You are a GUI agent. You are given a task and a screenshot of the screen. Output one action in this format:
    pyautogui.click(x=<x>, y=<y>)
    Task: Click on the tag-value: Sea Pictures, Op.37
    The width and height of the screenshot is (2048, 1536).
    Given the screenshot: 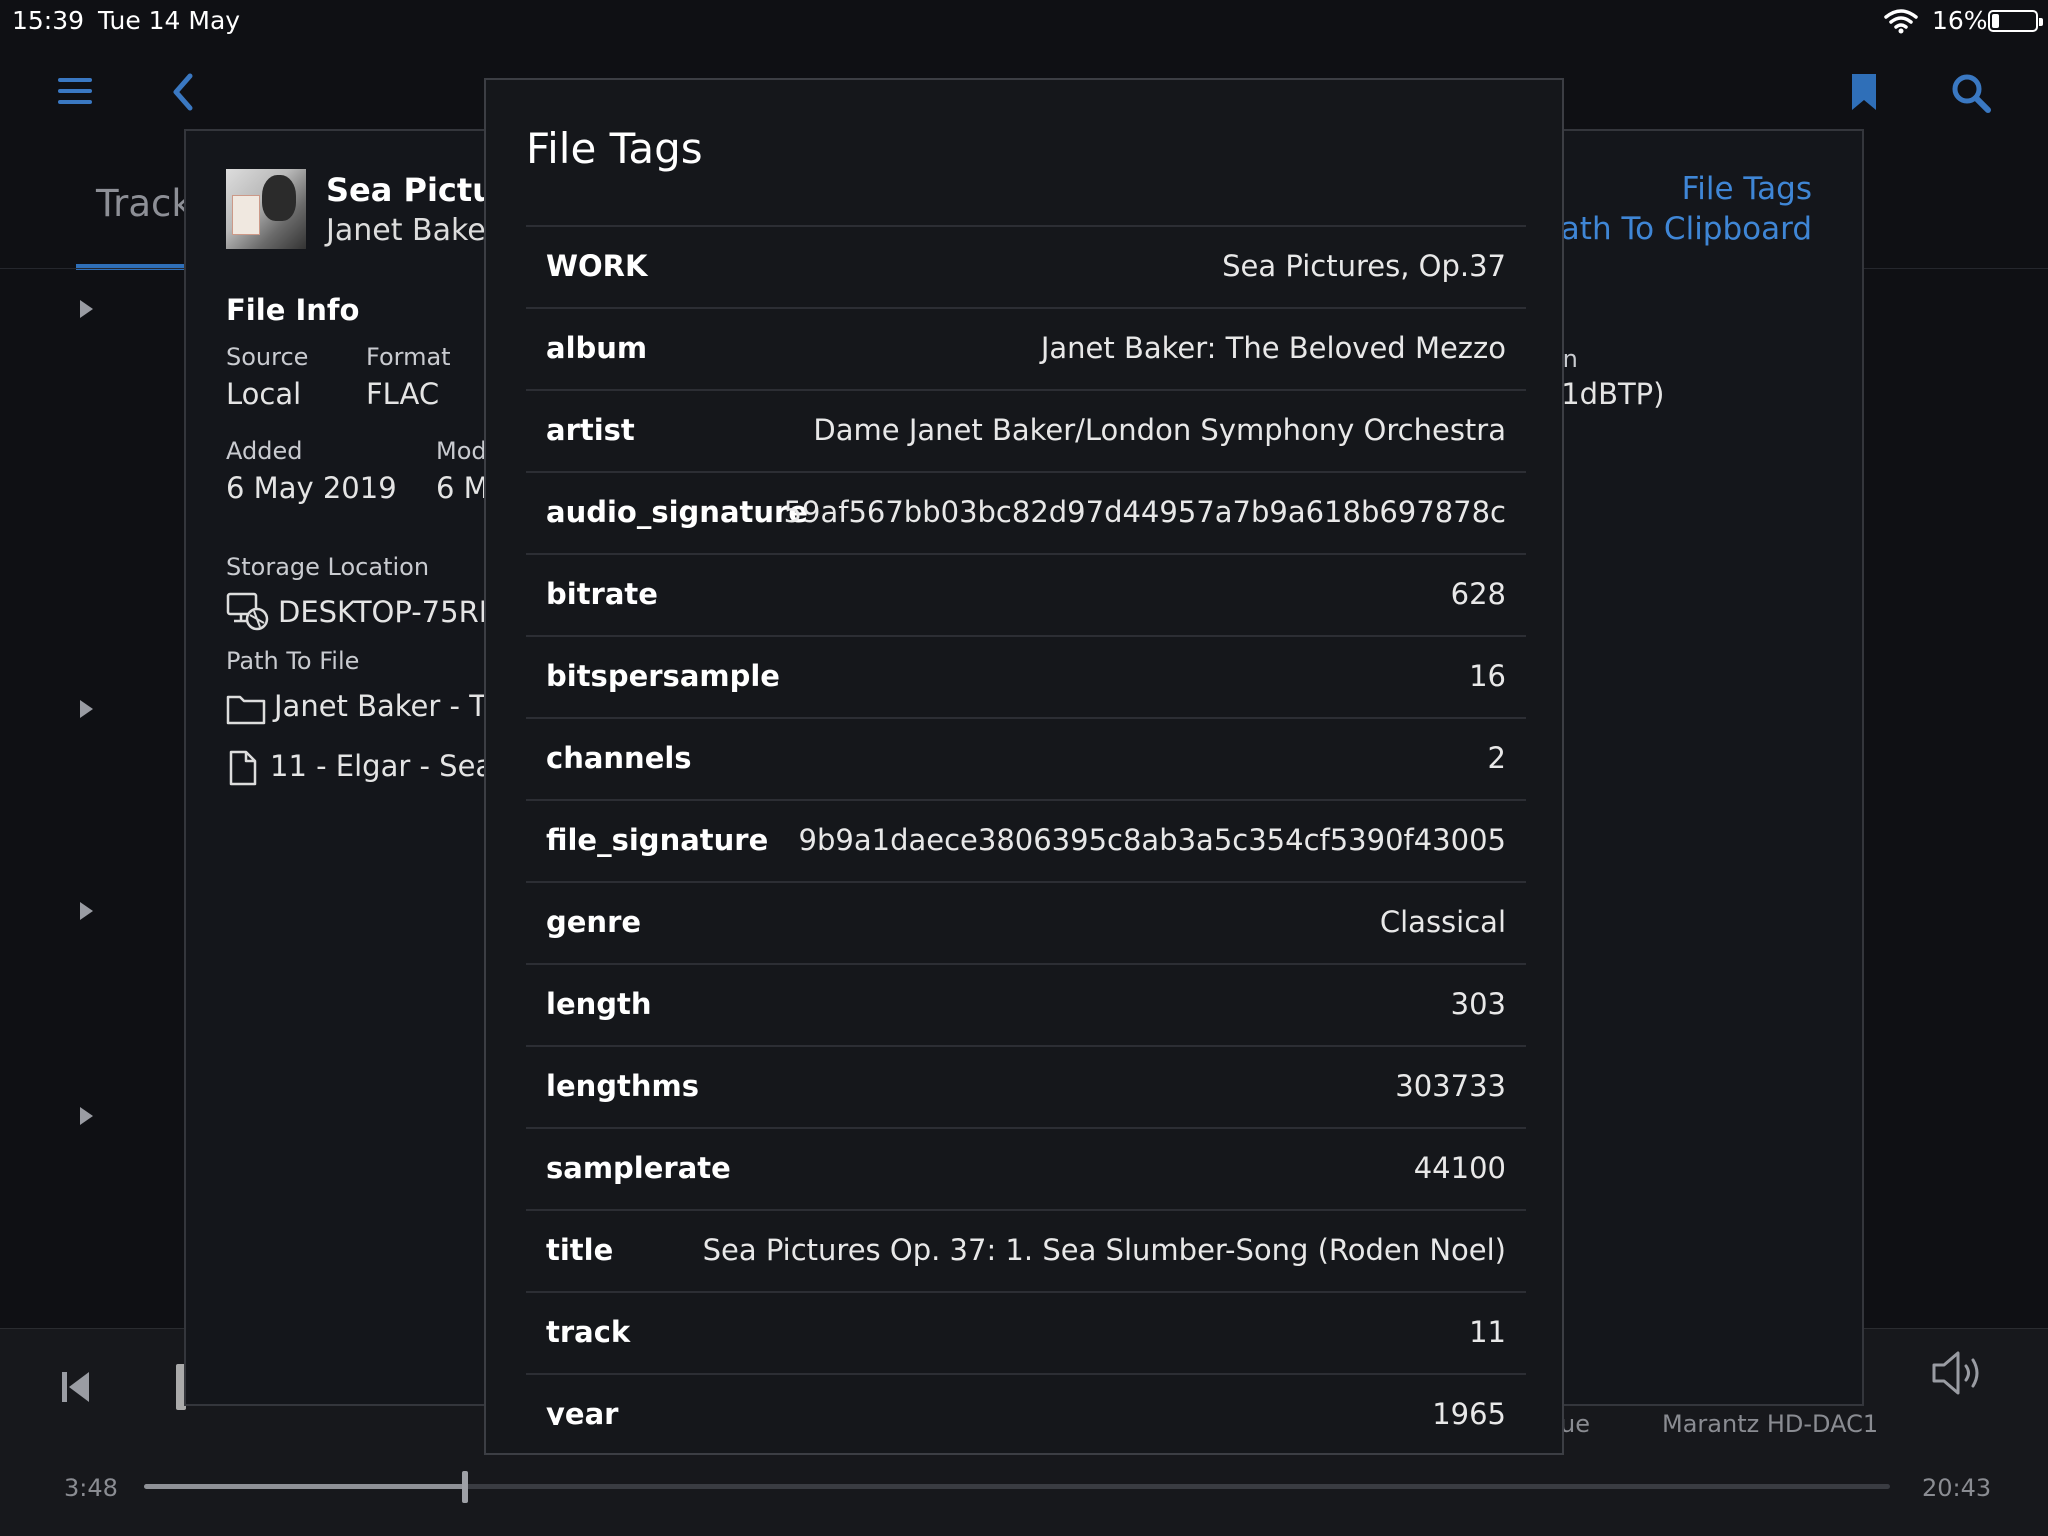 What is the action you would take?
    pyautogui.click(x=1364, y=266)
    